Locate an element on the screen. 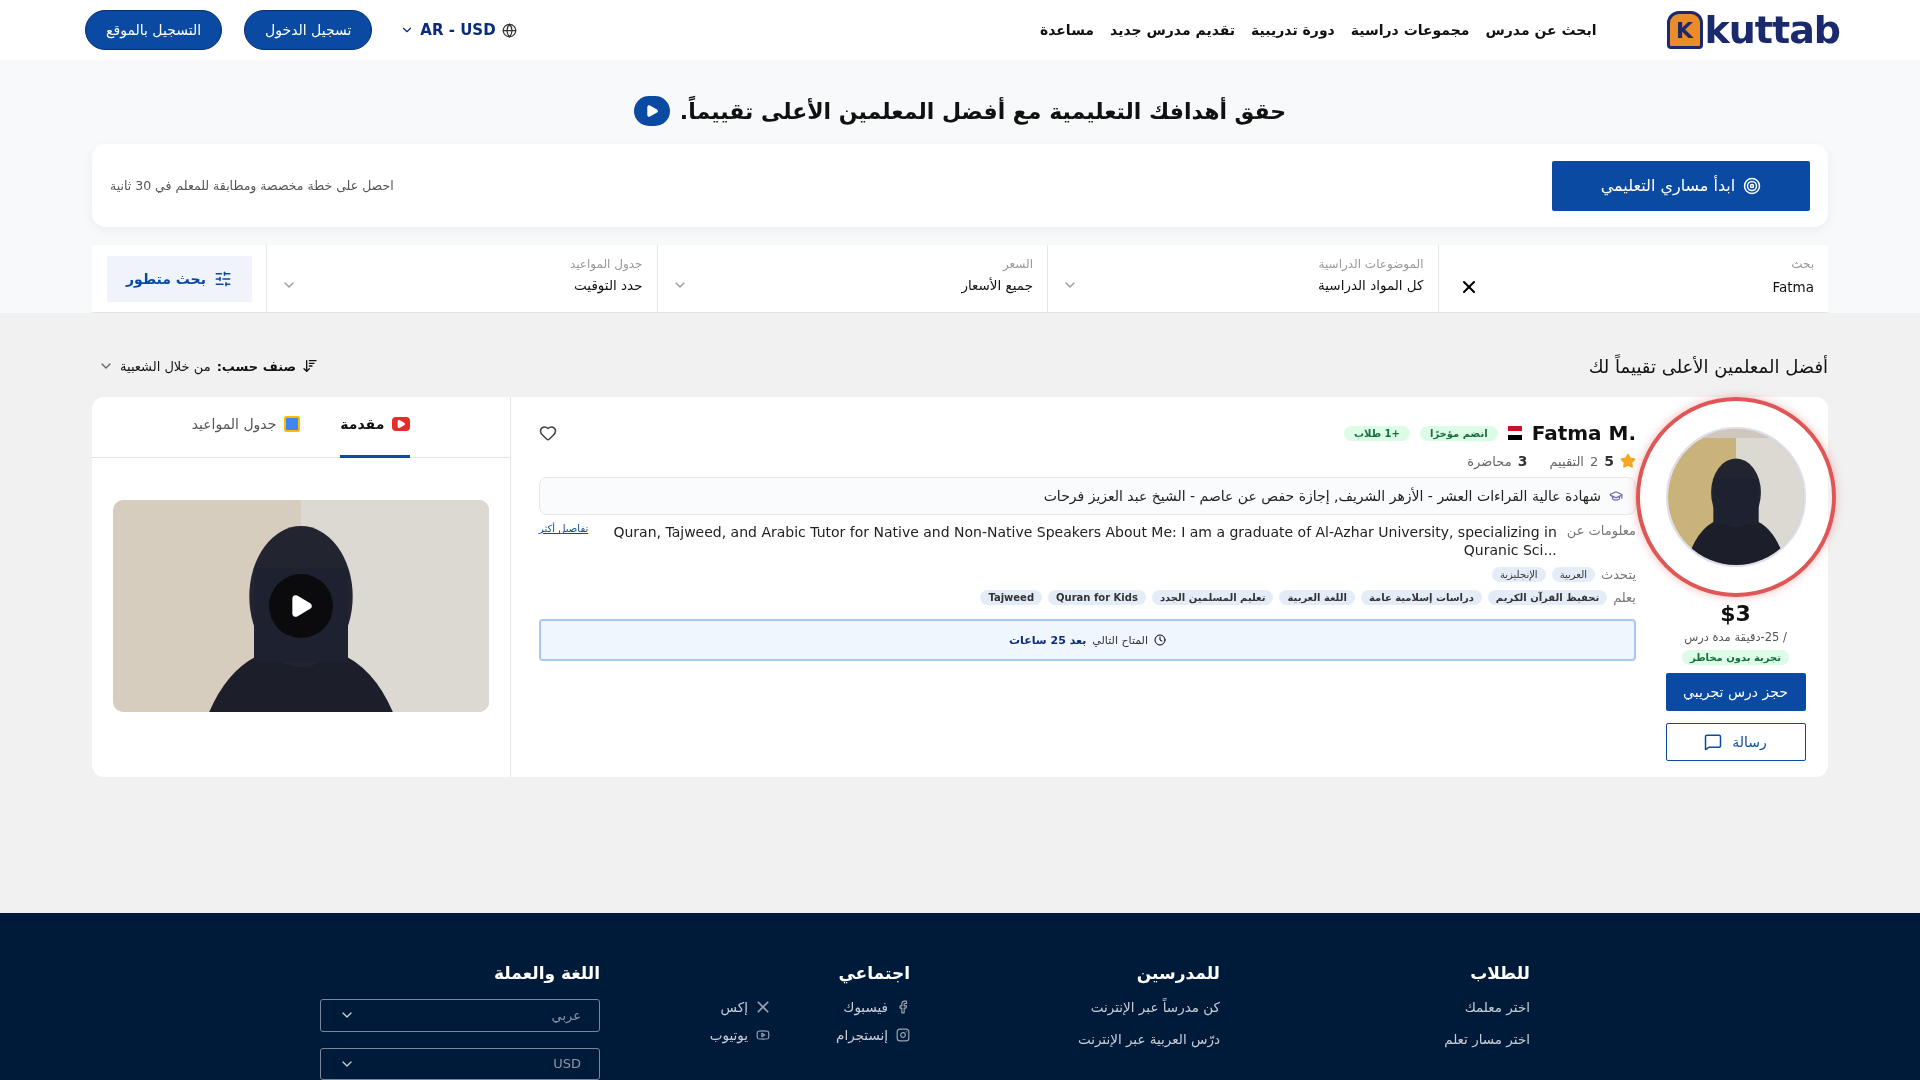  locale-selector: AR - USD is located at coordinates (458, 30).